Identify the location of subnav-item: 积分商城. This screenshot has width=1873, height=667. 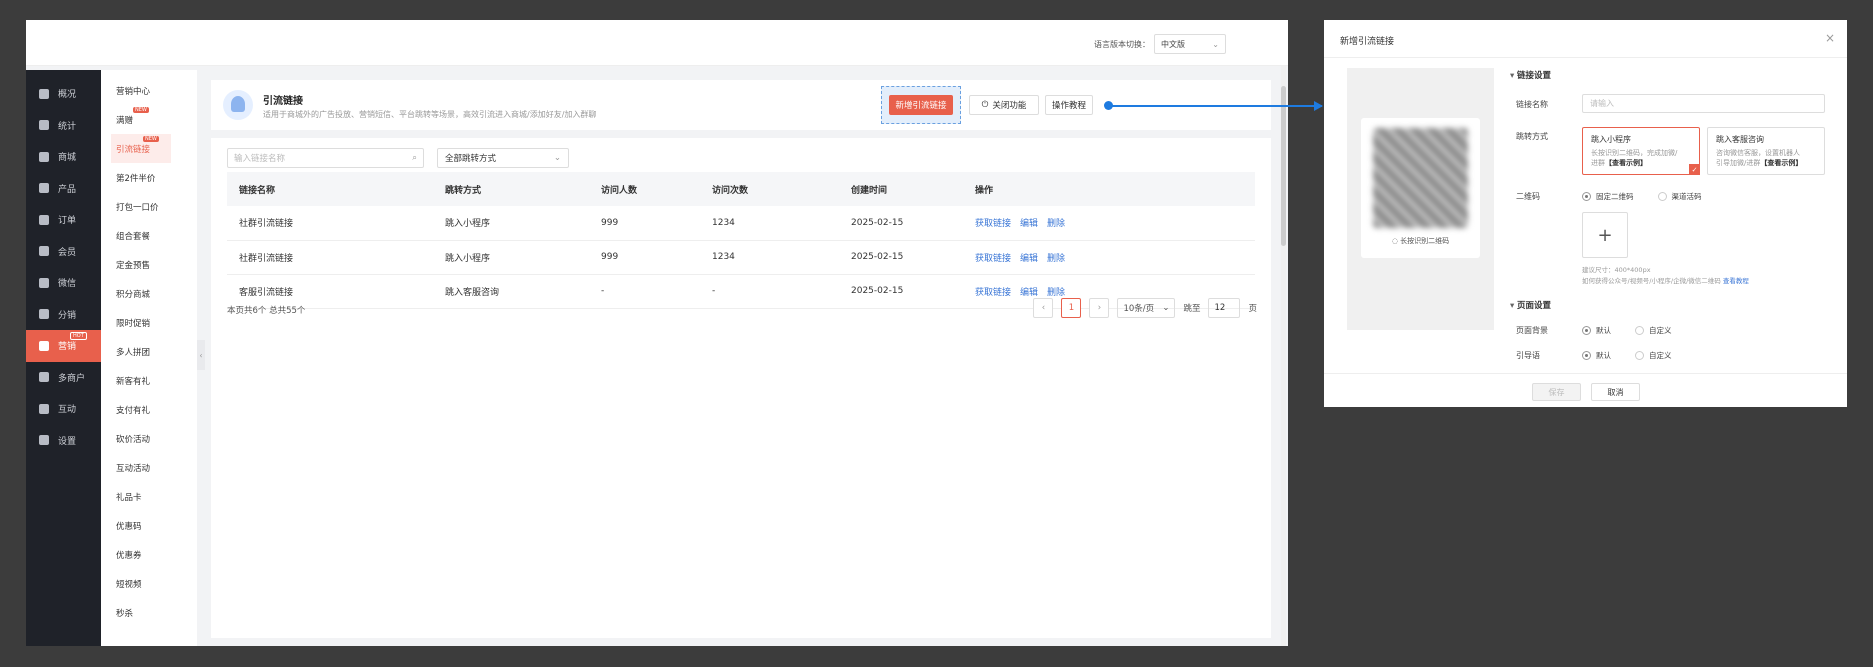
(149, 293).